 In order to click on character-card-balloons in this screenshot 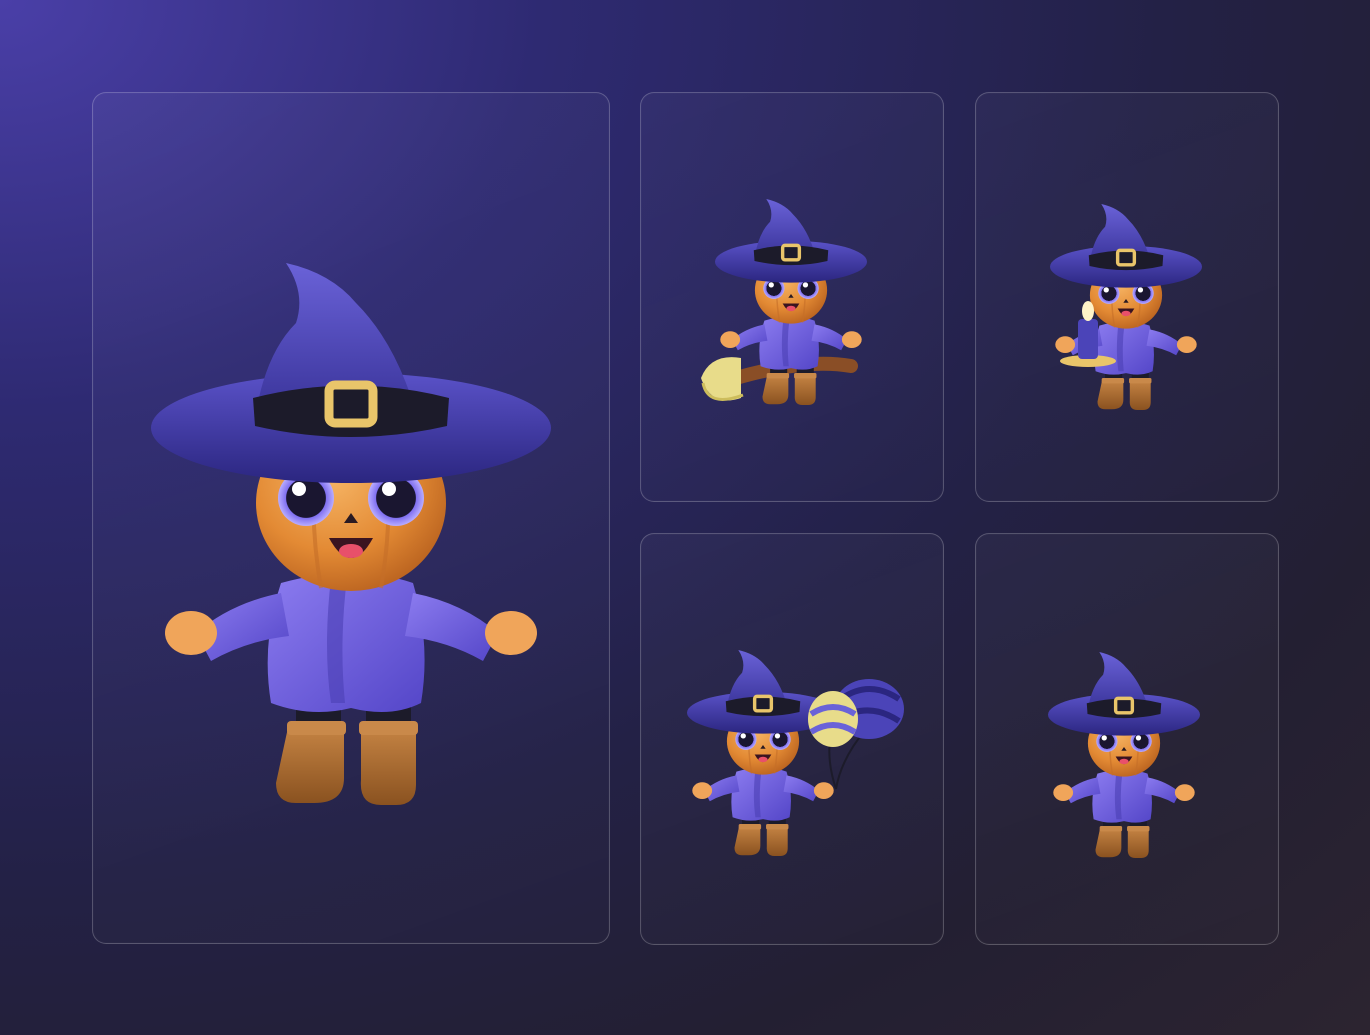, I will do `click(792, 739)`.